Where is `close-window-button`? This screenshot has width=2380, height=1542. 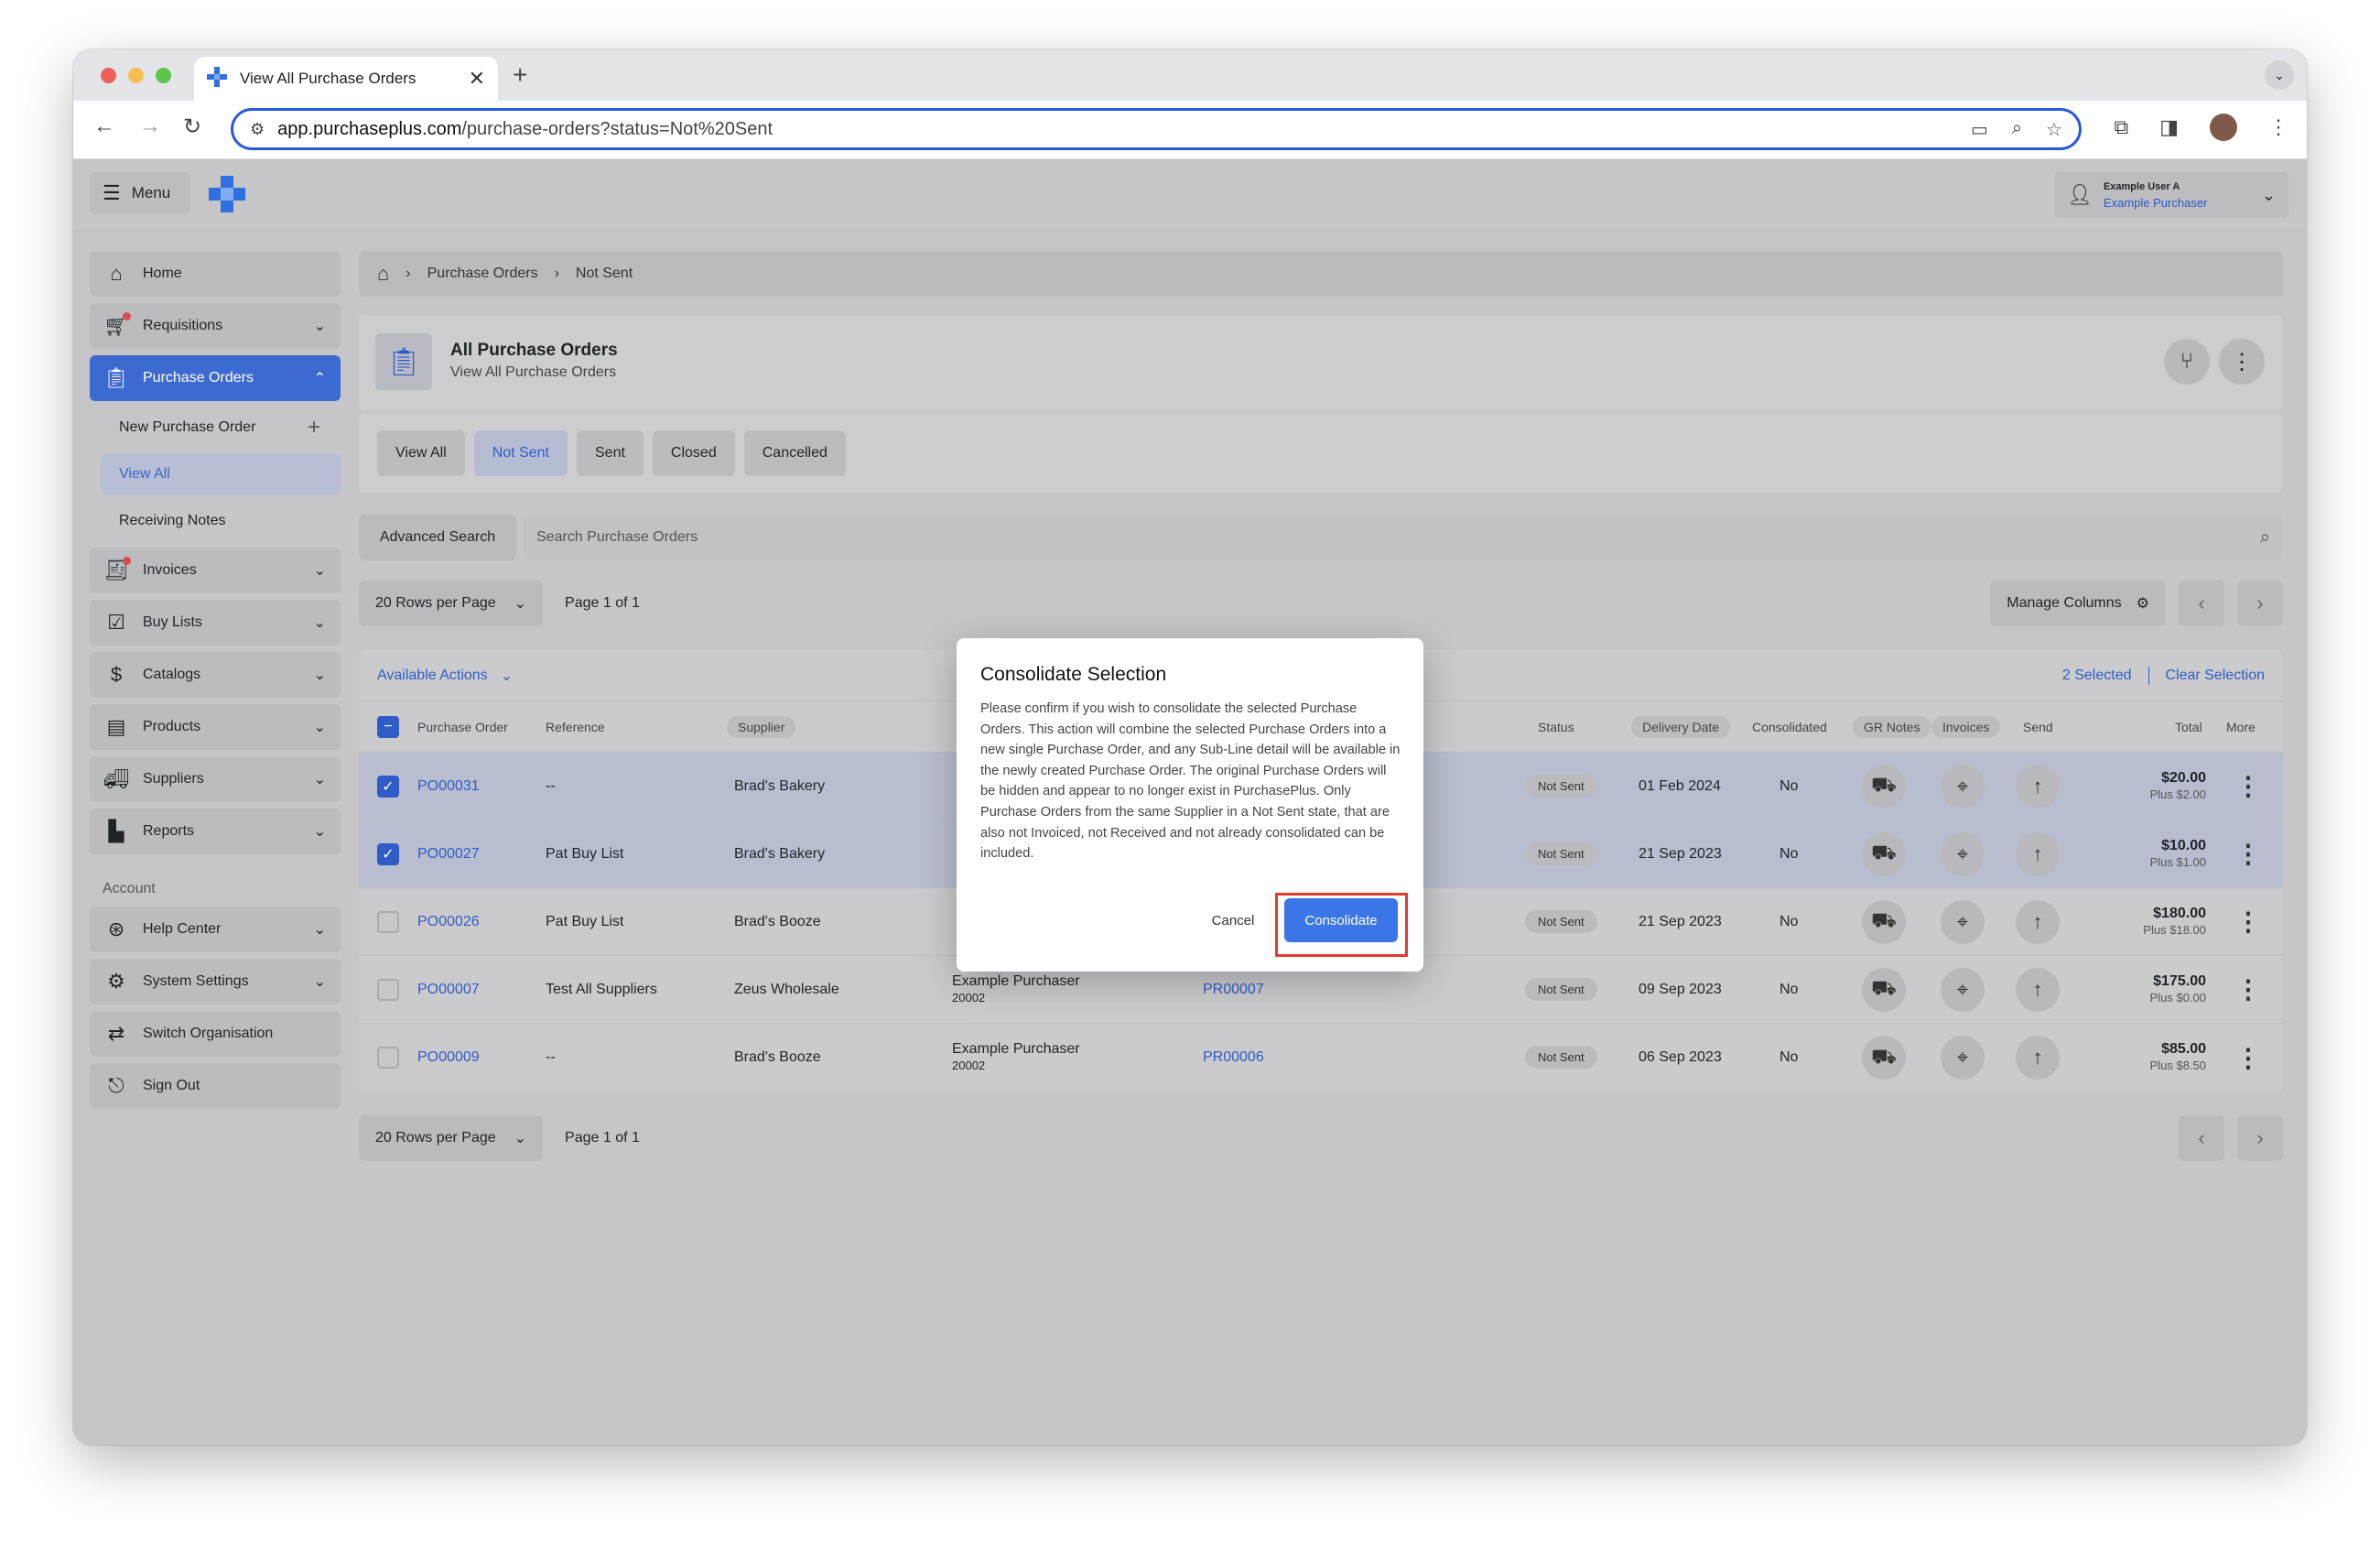
close-window-button is located at coordinates (108, 75).